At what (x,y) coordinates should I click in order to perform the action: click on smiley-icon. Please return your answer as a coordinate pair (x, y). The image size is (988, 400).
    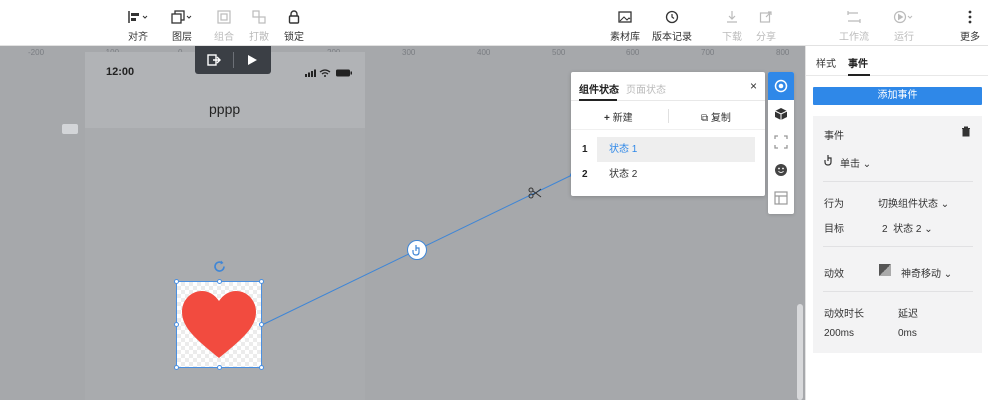
    Looking at the image, I should click on (781, 170).